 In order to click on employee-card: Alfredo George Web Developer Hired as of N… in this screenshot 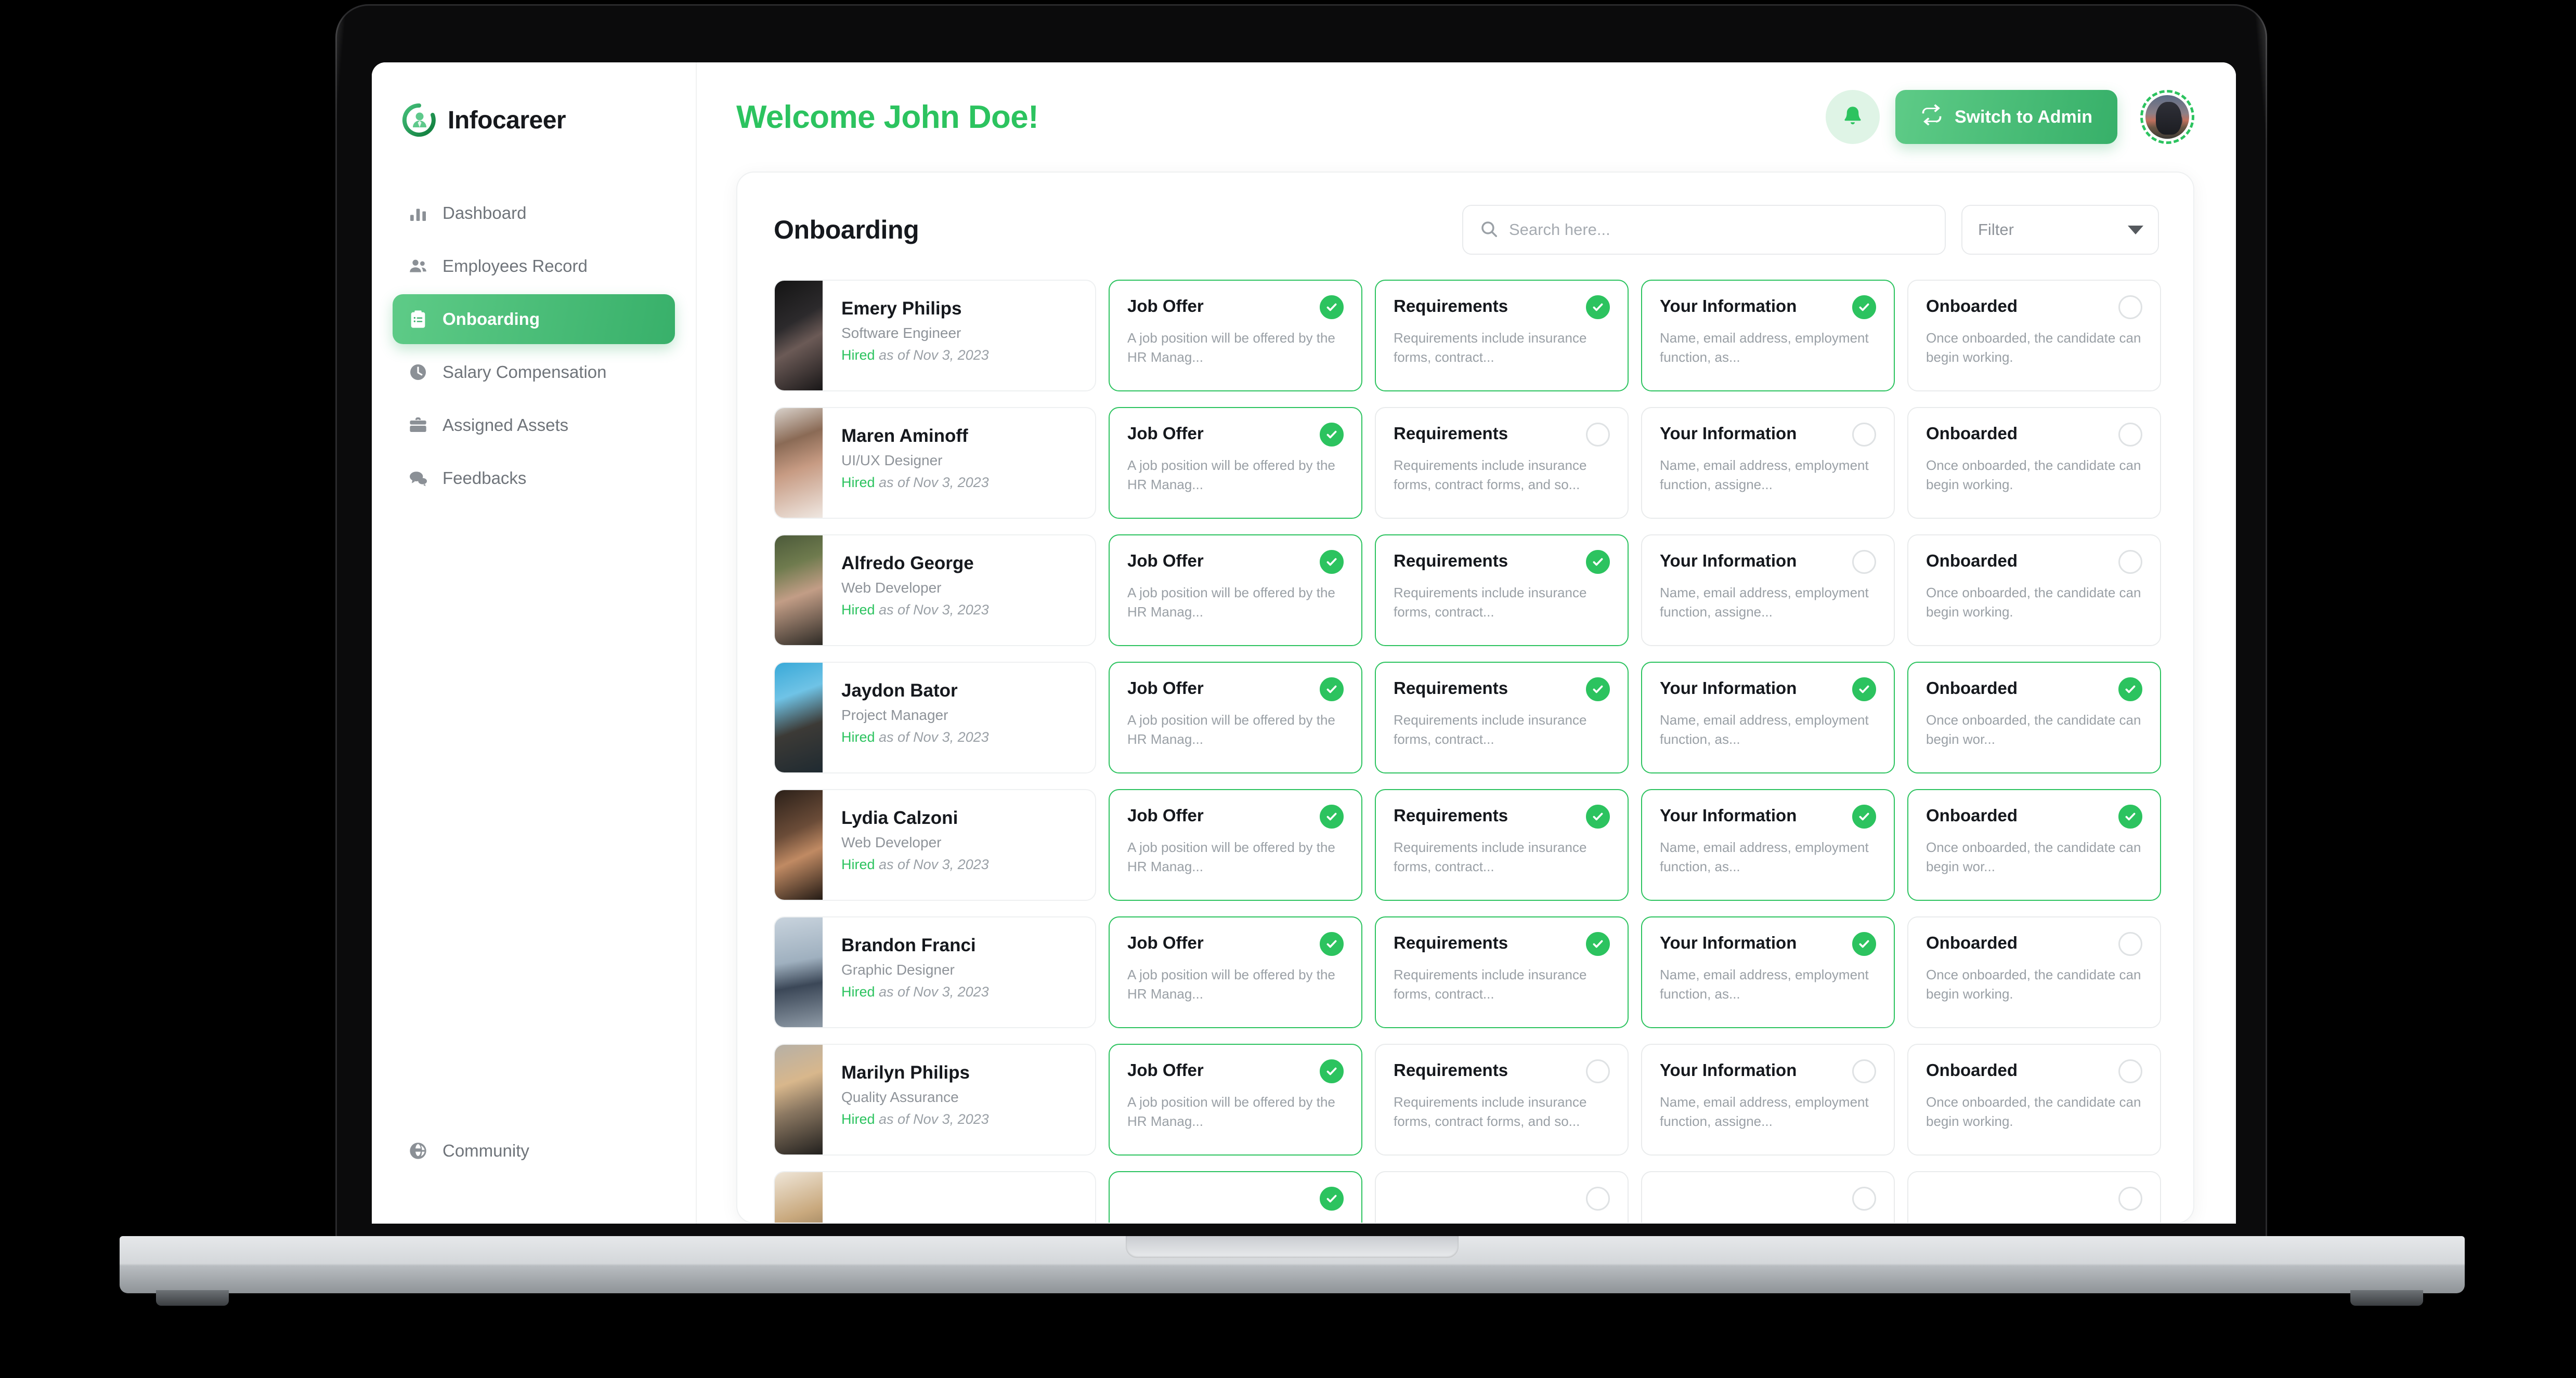, I will do `click(935, 590)`.